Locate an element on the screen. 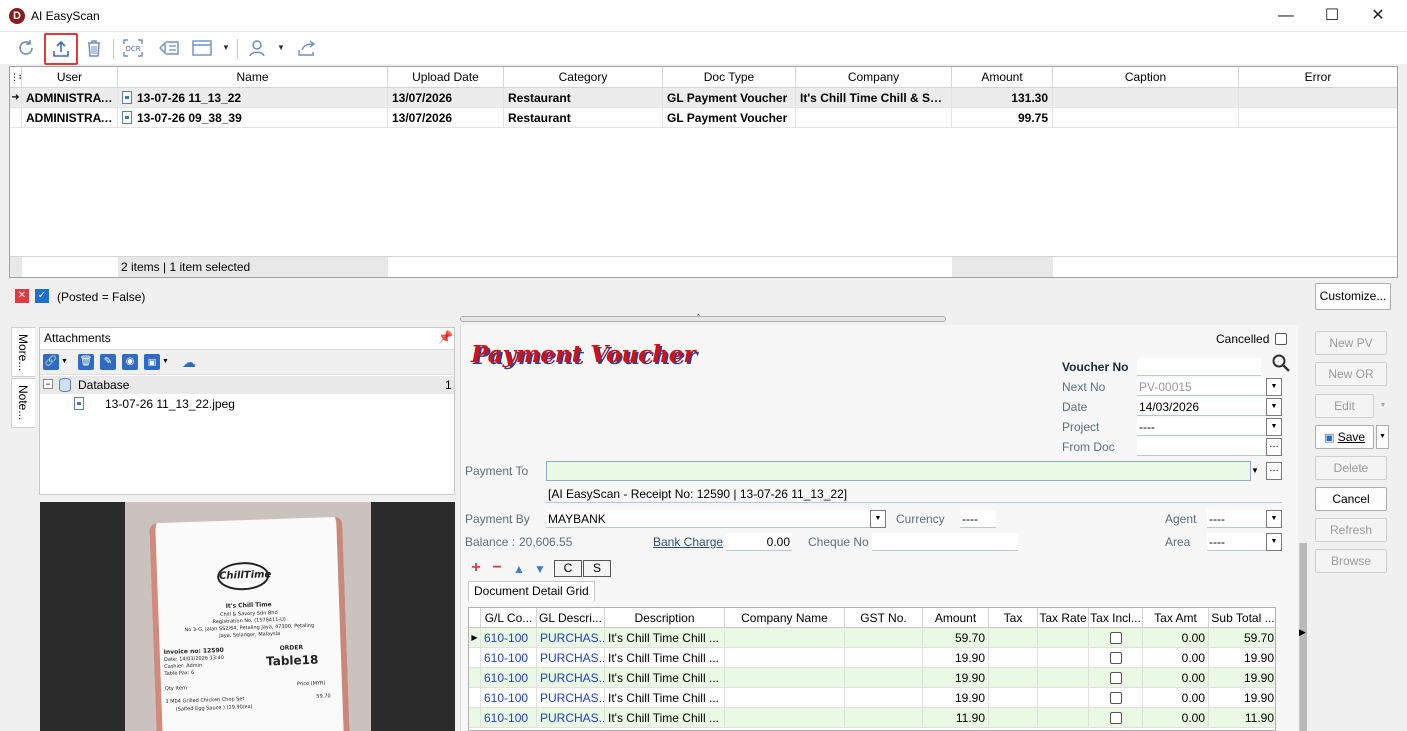 The width and height of the screenshot is (1407, 731). date-field: 14/03/2026 is located at coordinates (1202, 407).